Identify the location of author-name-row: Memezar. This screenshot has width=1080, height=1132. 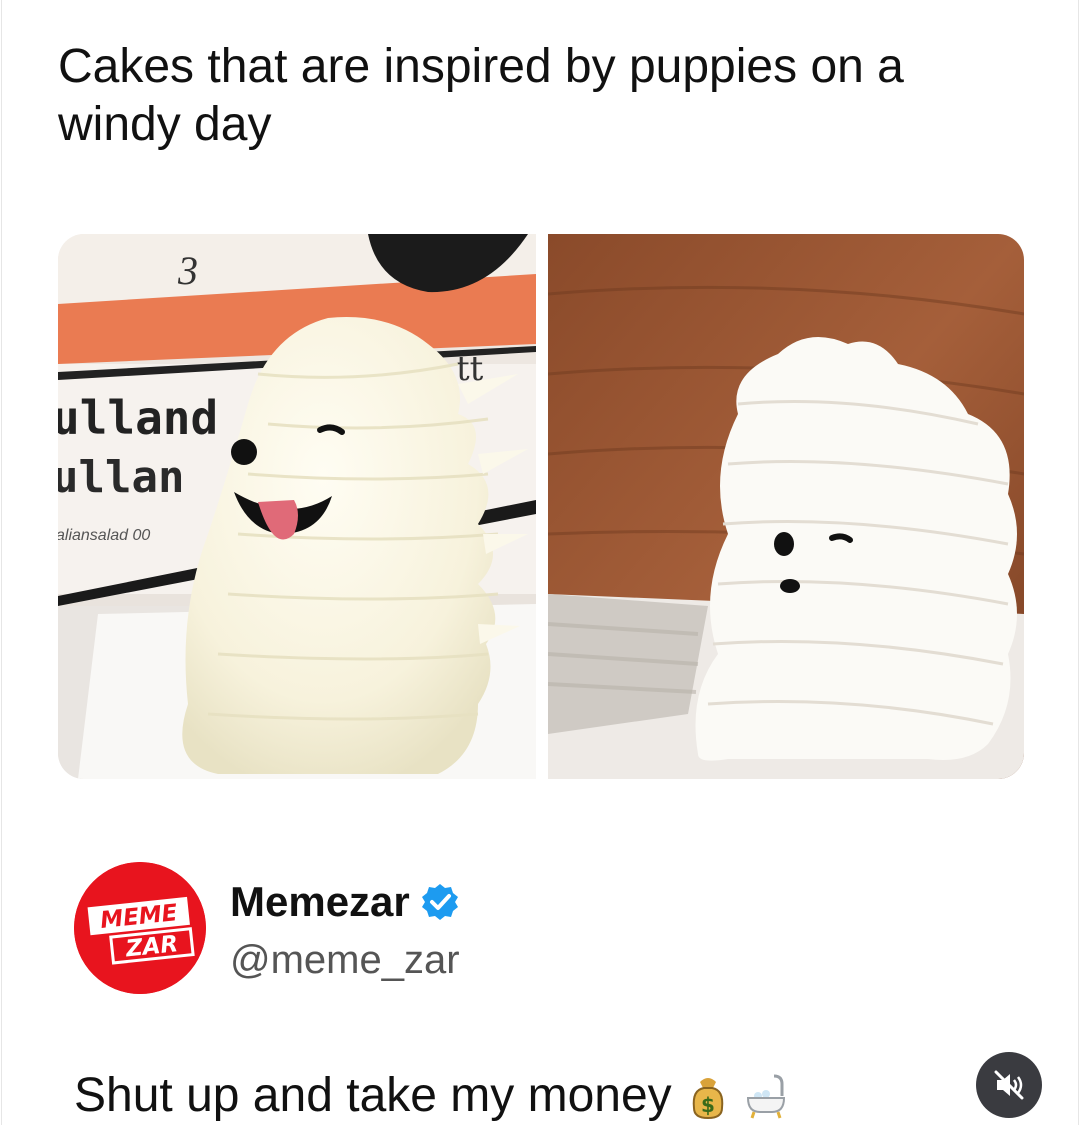
(345, 902).